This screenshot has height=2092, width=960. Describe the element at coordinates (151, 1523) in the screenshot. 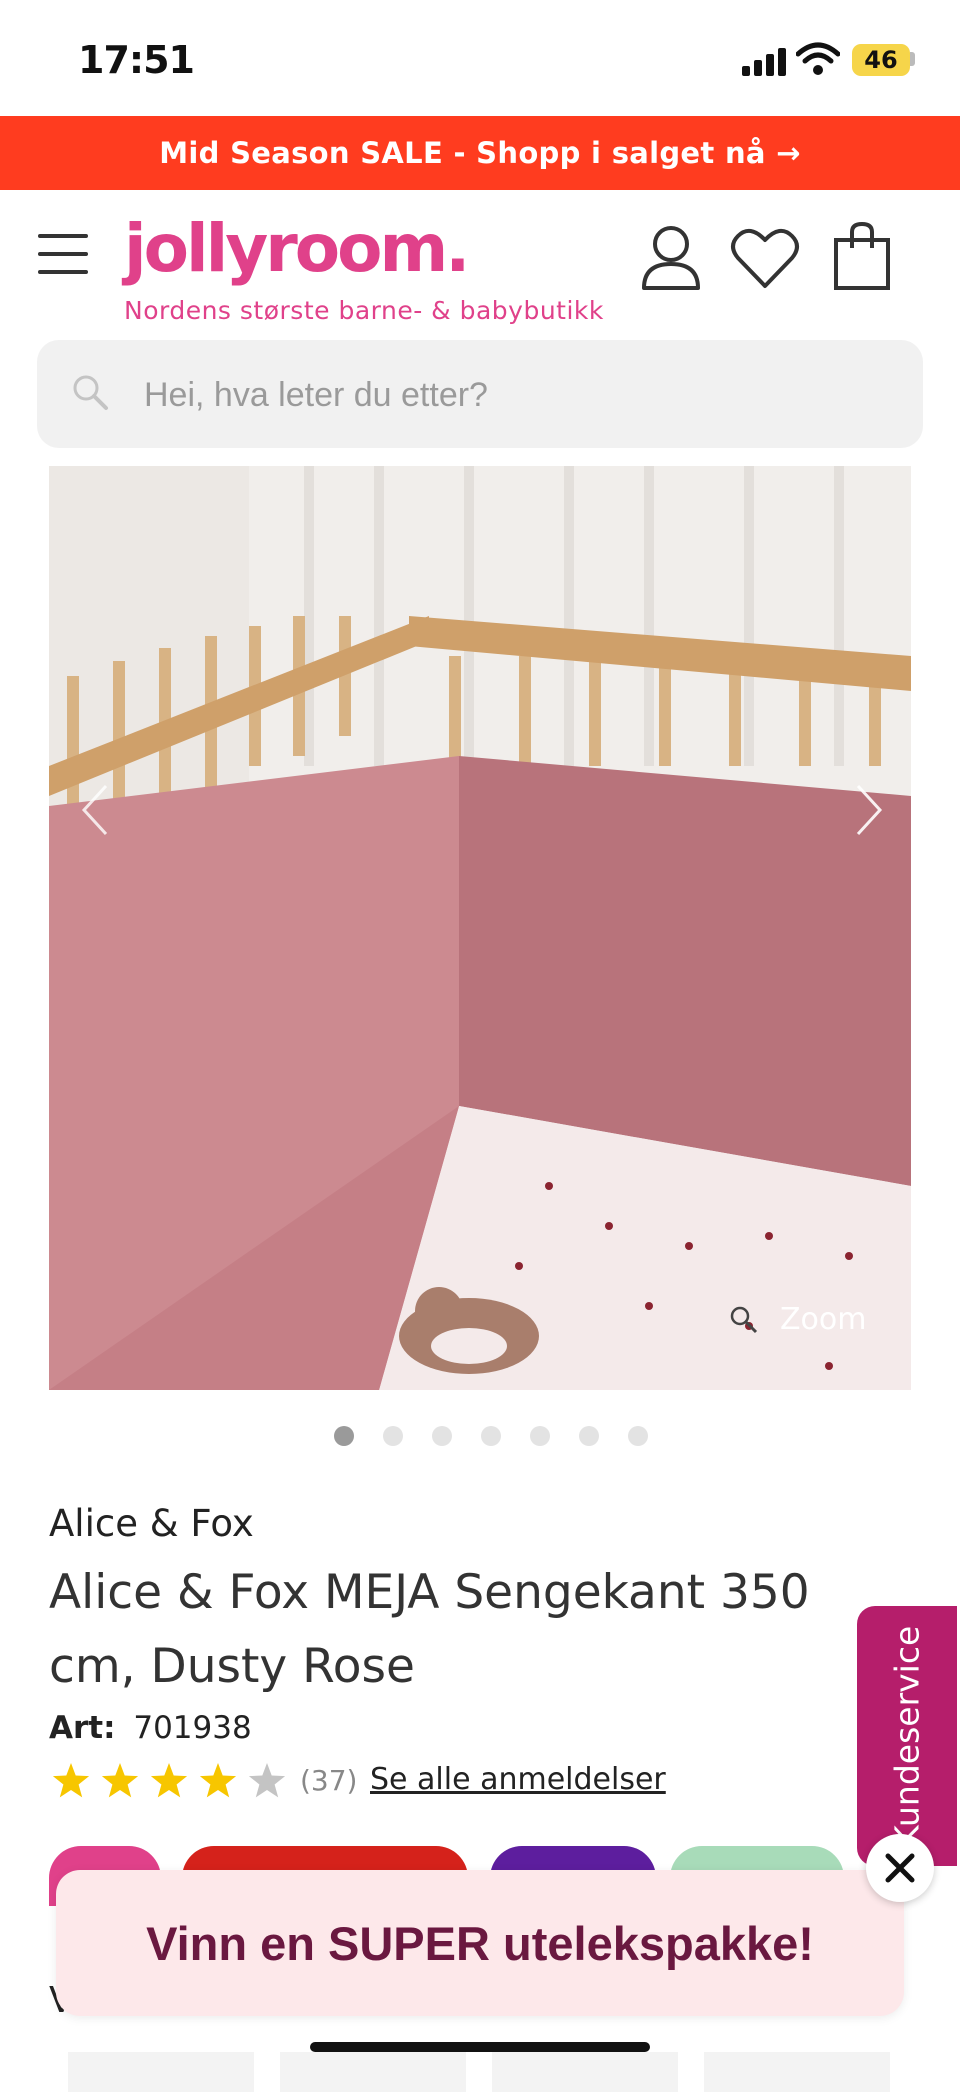

I see `product-brand: Alice & Fox` at that location.